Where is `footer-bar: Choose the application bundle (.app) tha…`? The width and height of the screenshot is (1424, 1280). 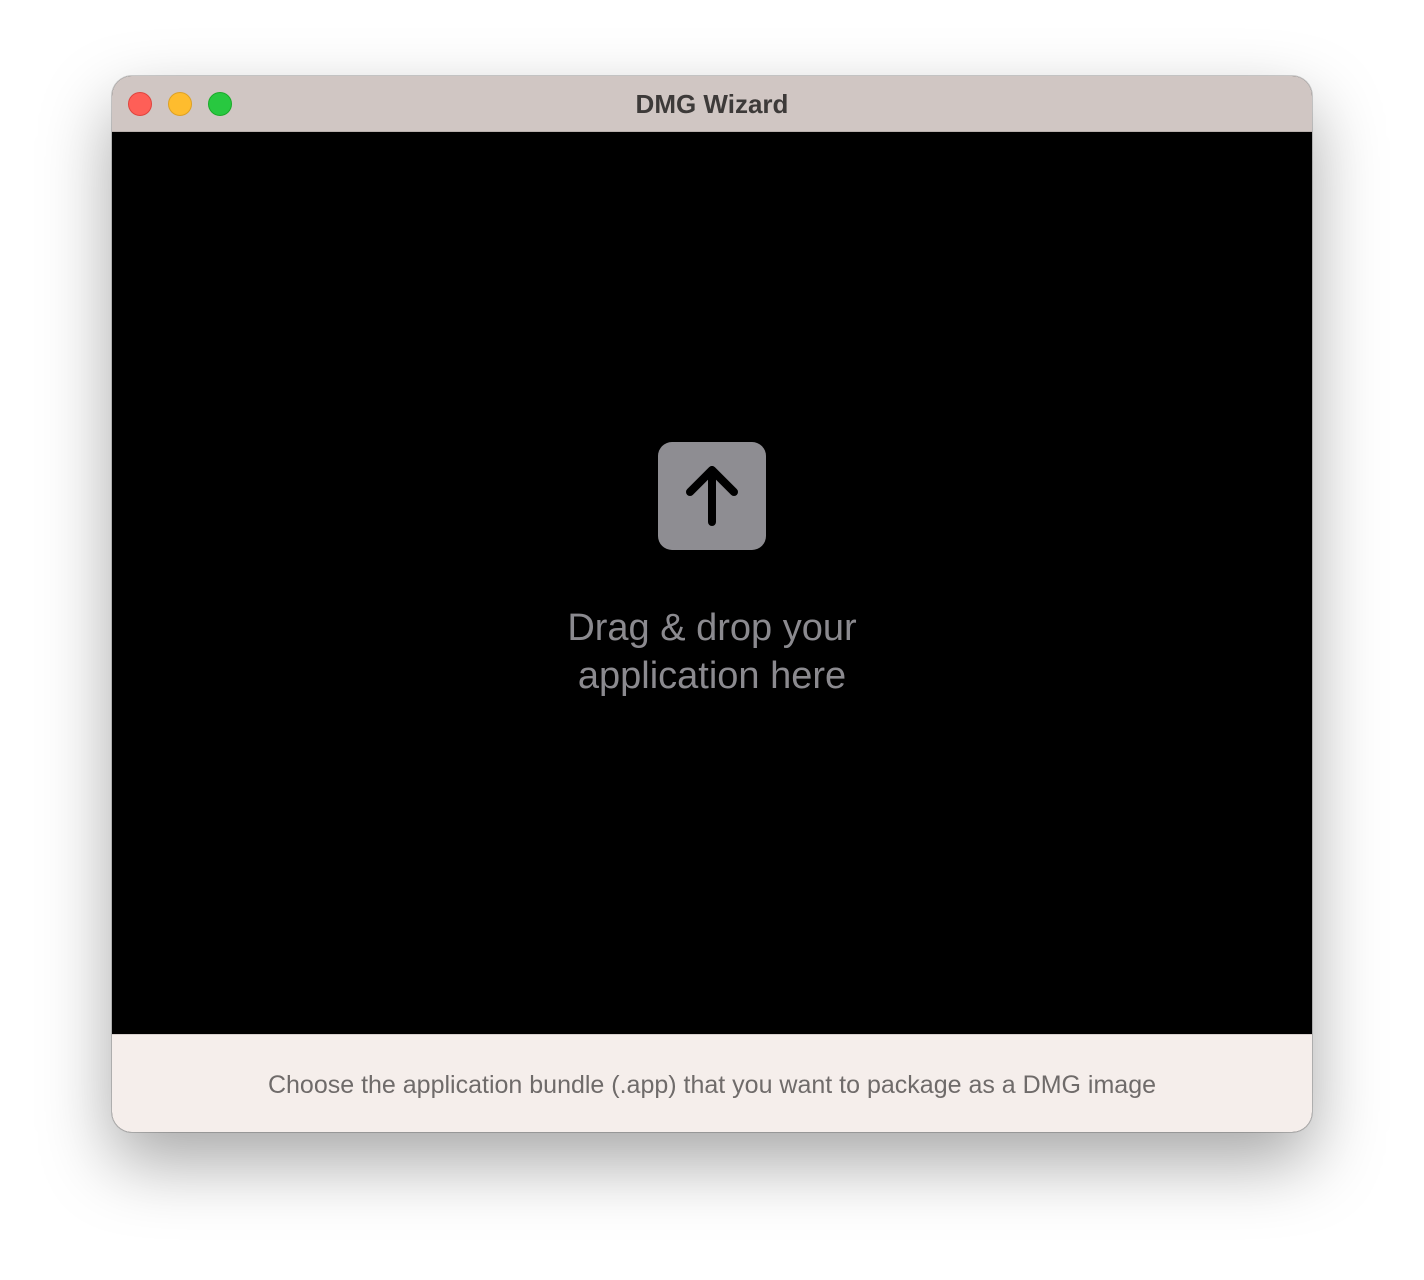 footer-bar: Choose the application bundle (.app) tha… is located at coordinates (712, 1083).